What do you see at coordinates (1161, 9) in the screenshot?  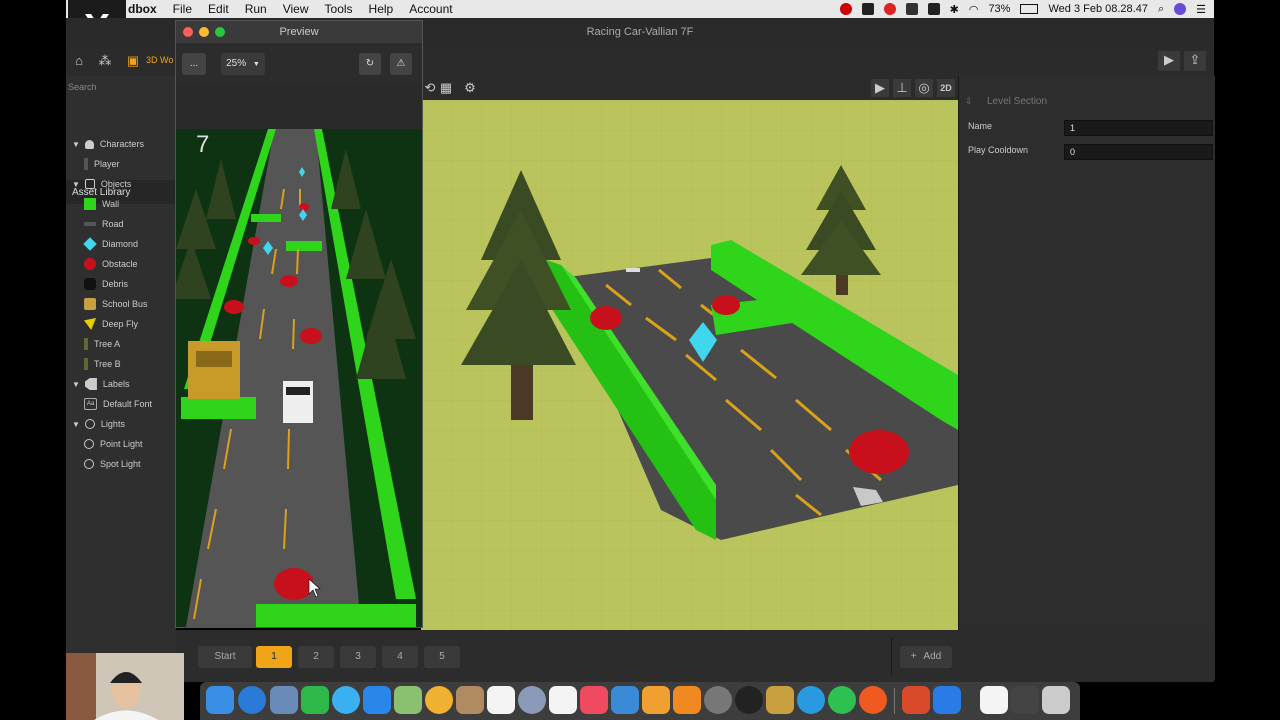 I see `spotlight-search-icon: ⌕` at bounding box center [1161, 9].